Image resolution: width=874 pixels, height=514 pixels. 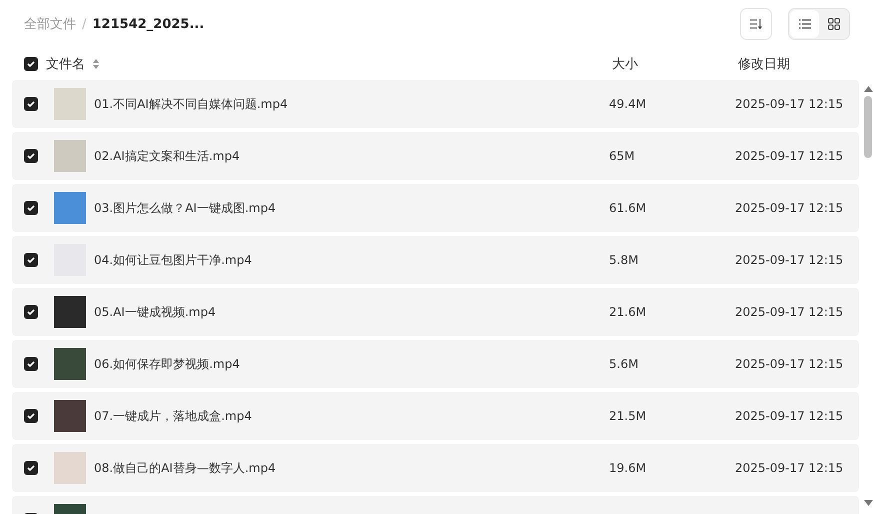 I want to click on column-header: 文件名, so click(x=65, y=64).